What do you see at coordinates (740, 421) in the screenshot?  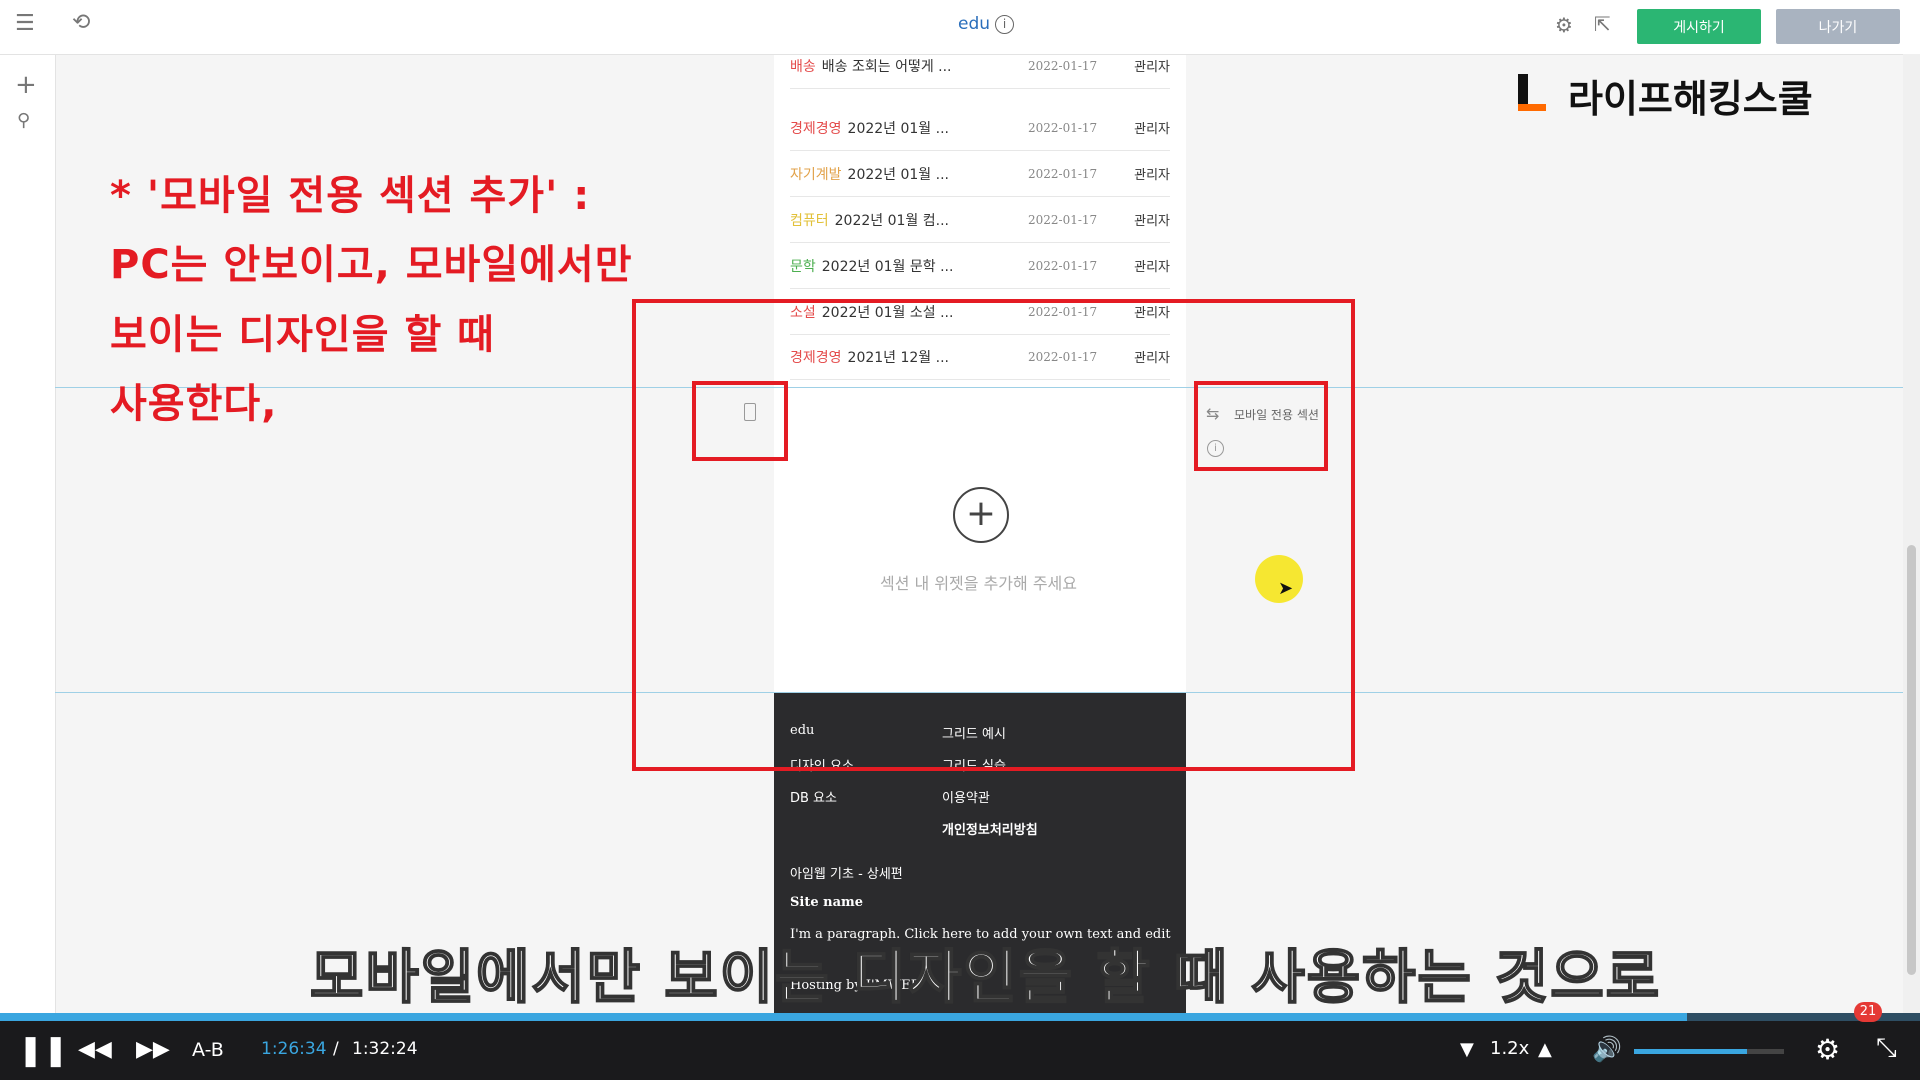 I see `annotation-box-mobile-icon` at bounding box center [740, 421].